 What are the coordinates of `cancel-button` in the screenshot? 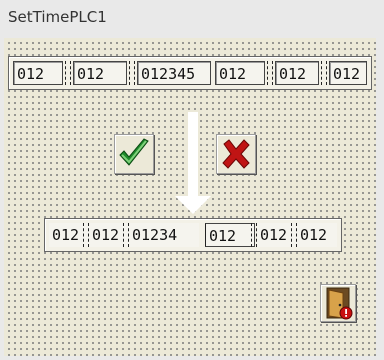 It's located at (236, 154).